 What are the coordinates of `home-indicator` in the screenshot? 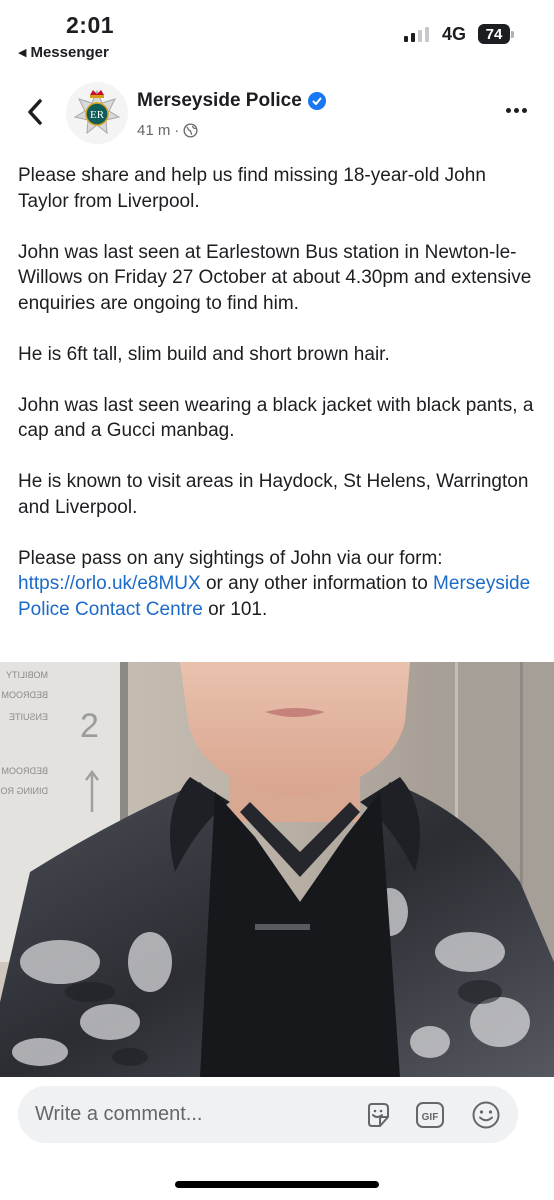 It's located at (277, 1184).